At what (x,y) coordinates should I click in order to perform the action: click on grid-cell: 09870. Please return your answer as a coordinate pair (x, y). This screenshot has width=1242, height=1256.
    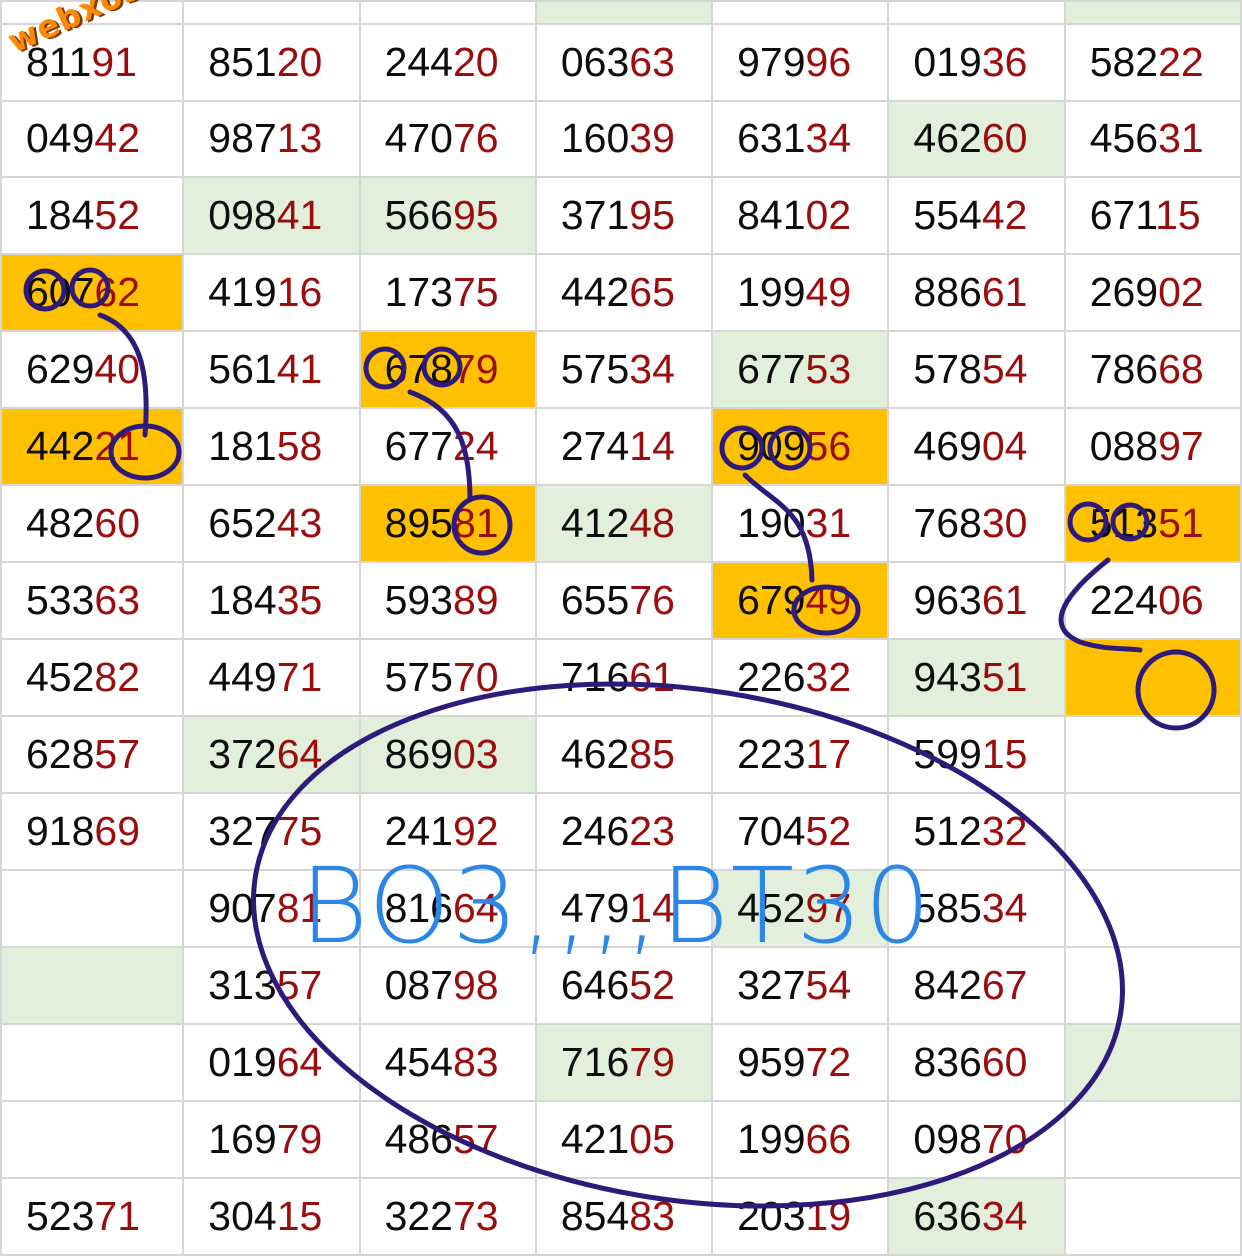
    Looking at the image, I should click on (976, 1139).